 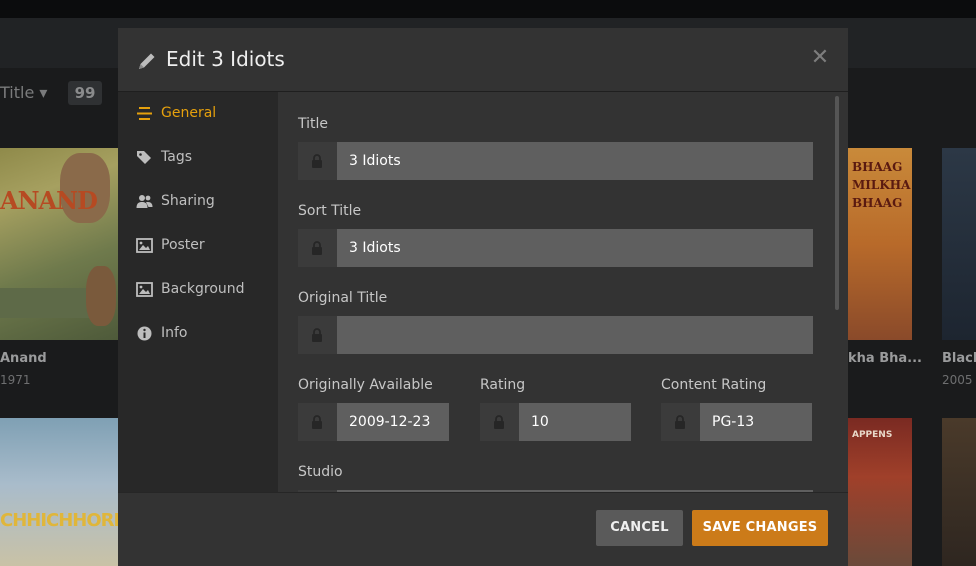 I want to click on poster-art-strip, so click(x=45, y=303).